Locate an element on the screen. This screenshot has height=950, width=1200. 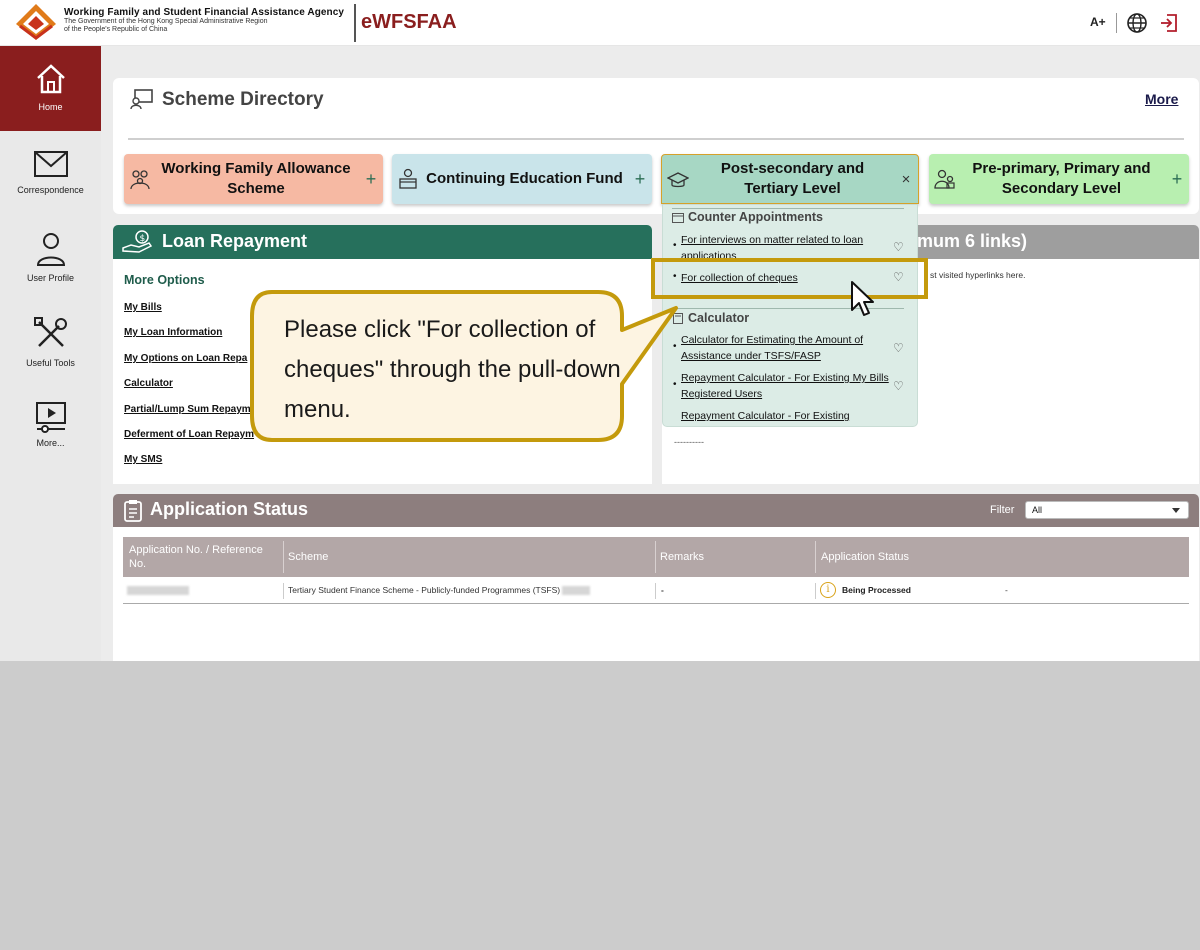
hand-money-icon: $ is located at coordinates (137, 241).